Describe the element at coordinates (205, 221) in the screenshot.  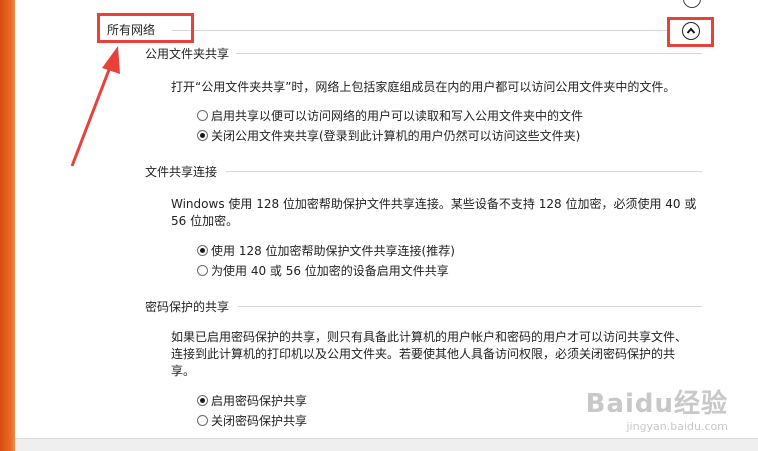
I see `file-sharing-description-line2: 56 位加密。` at that location.